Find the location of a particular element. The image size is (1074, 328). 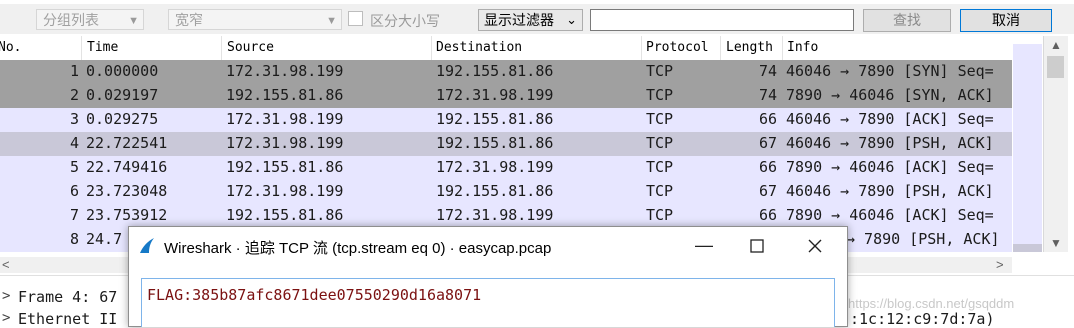

stream-content-area: FLAG:385b87afc8671dee07550290d16a8071 is located at coordinates (488, 302).